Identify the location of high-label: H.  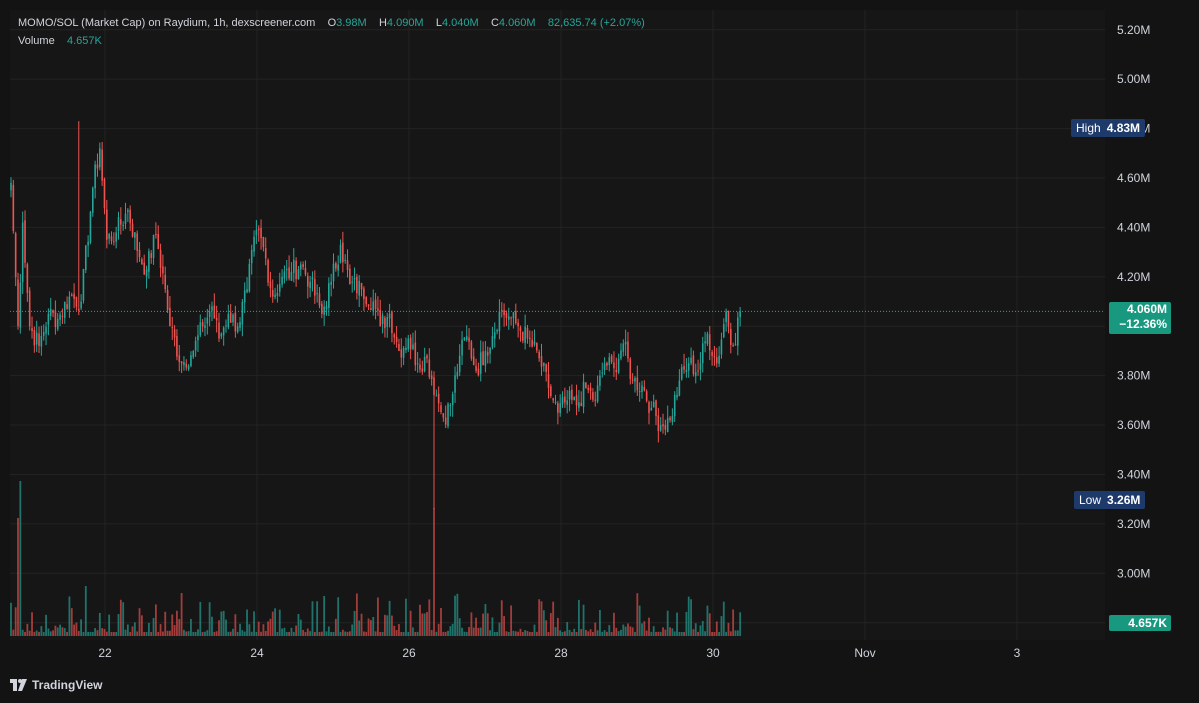
(382, 23).